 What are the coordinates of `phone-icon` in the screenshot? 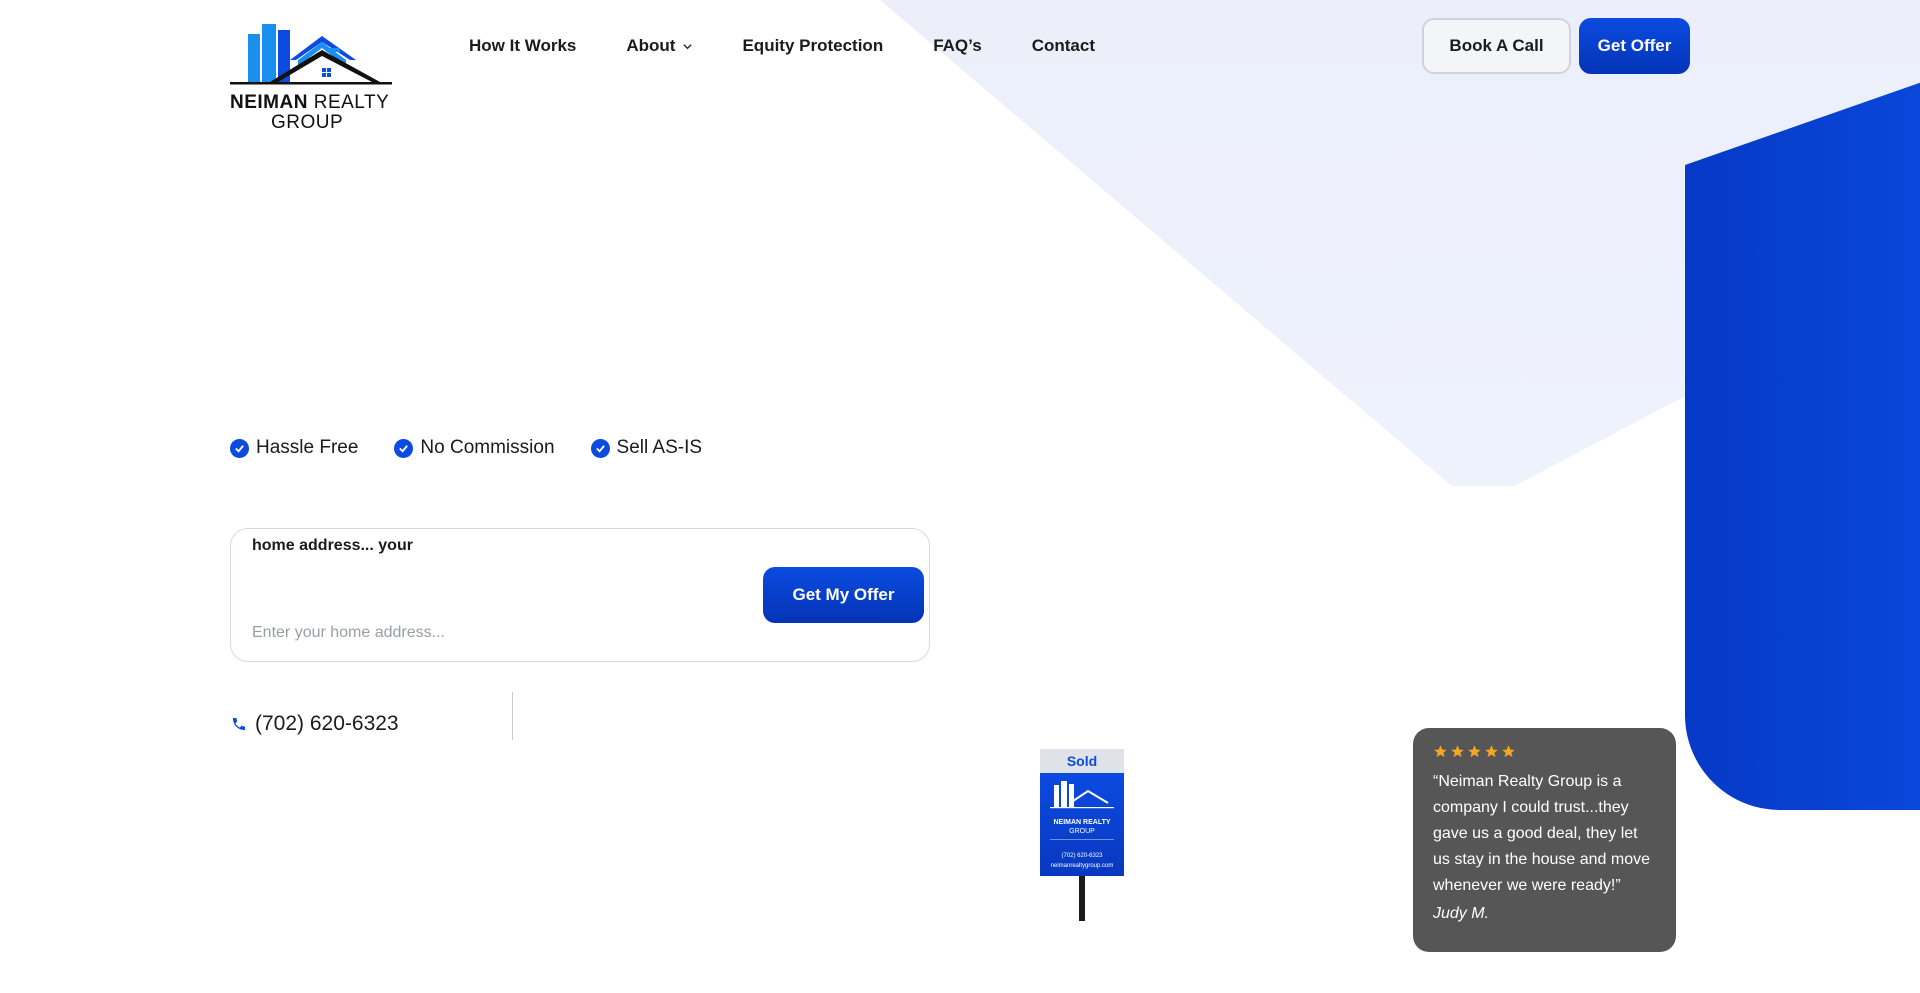 It's located at (239, 724).